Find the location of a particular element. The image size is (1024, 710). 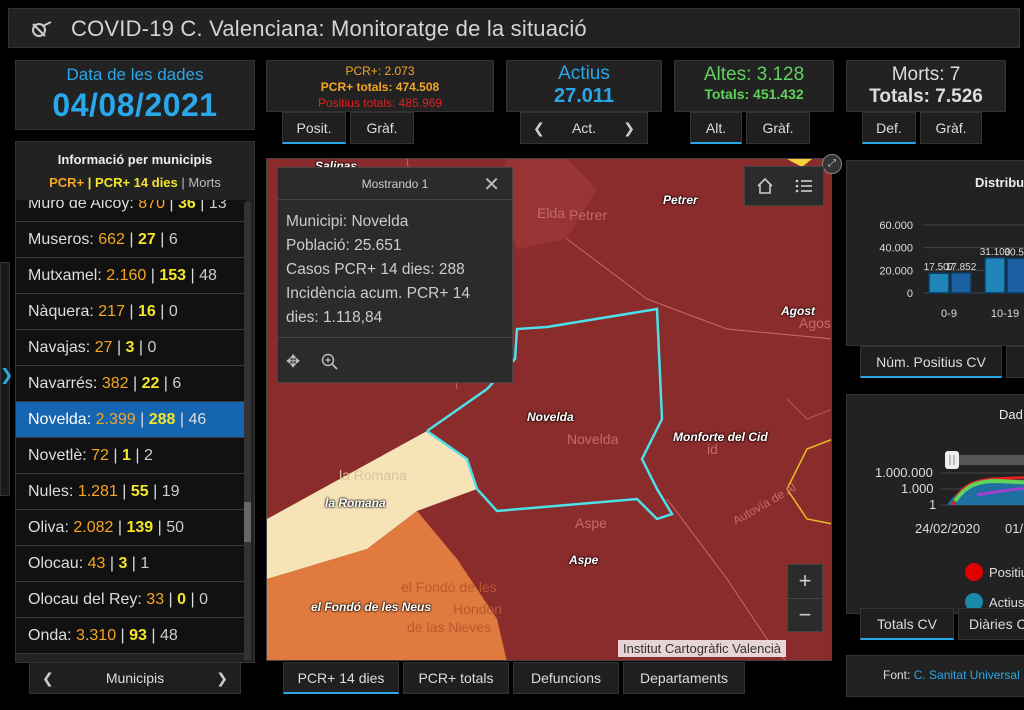

municipi-morts: 50 is located at coordinates (175, 527).